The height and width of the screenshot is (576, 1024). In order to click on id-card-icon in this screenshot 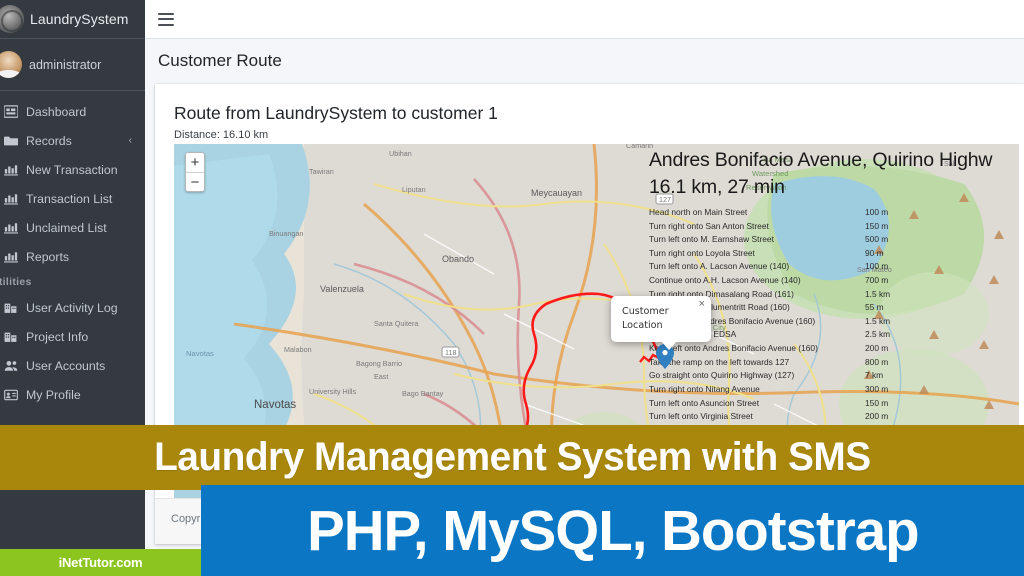, I will do `click(10, 394)`.